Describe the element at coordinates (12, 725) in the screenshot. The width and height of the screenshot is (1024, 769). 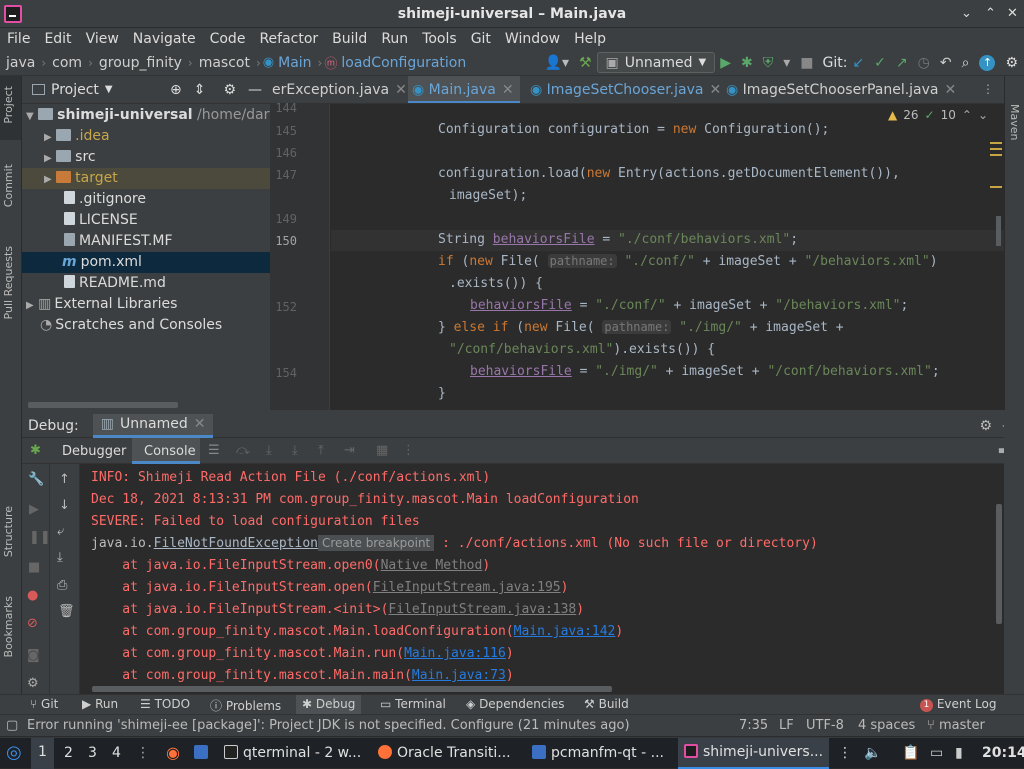
I see `status-panel-icon: ▢` at that location.